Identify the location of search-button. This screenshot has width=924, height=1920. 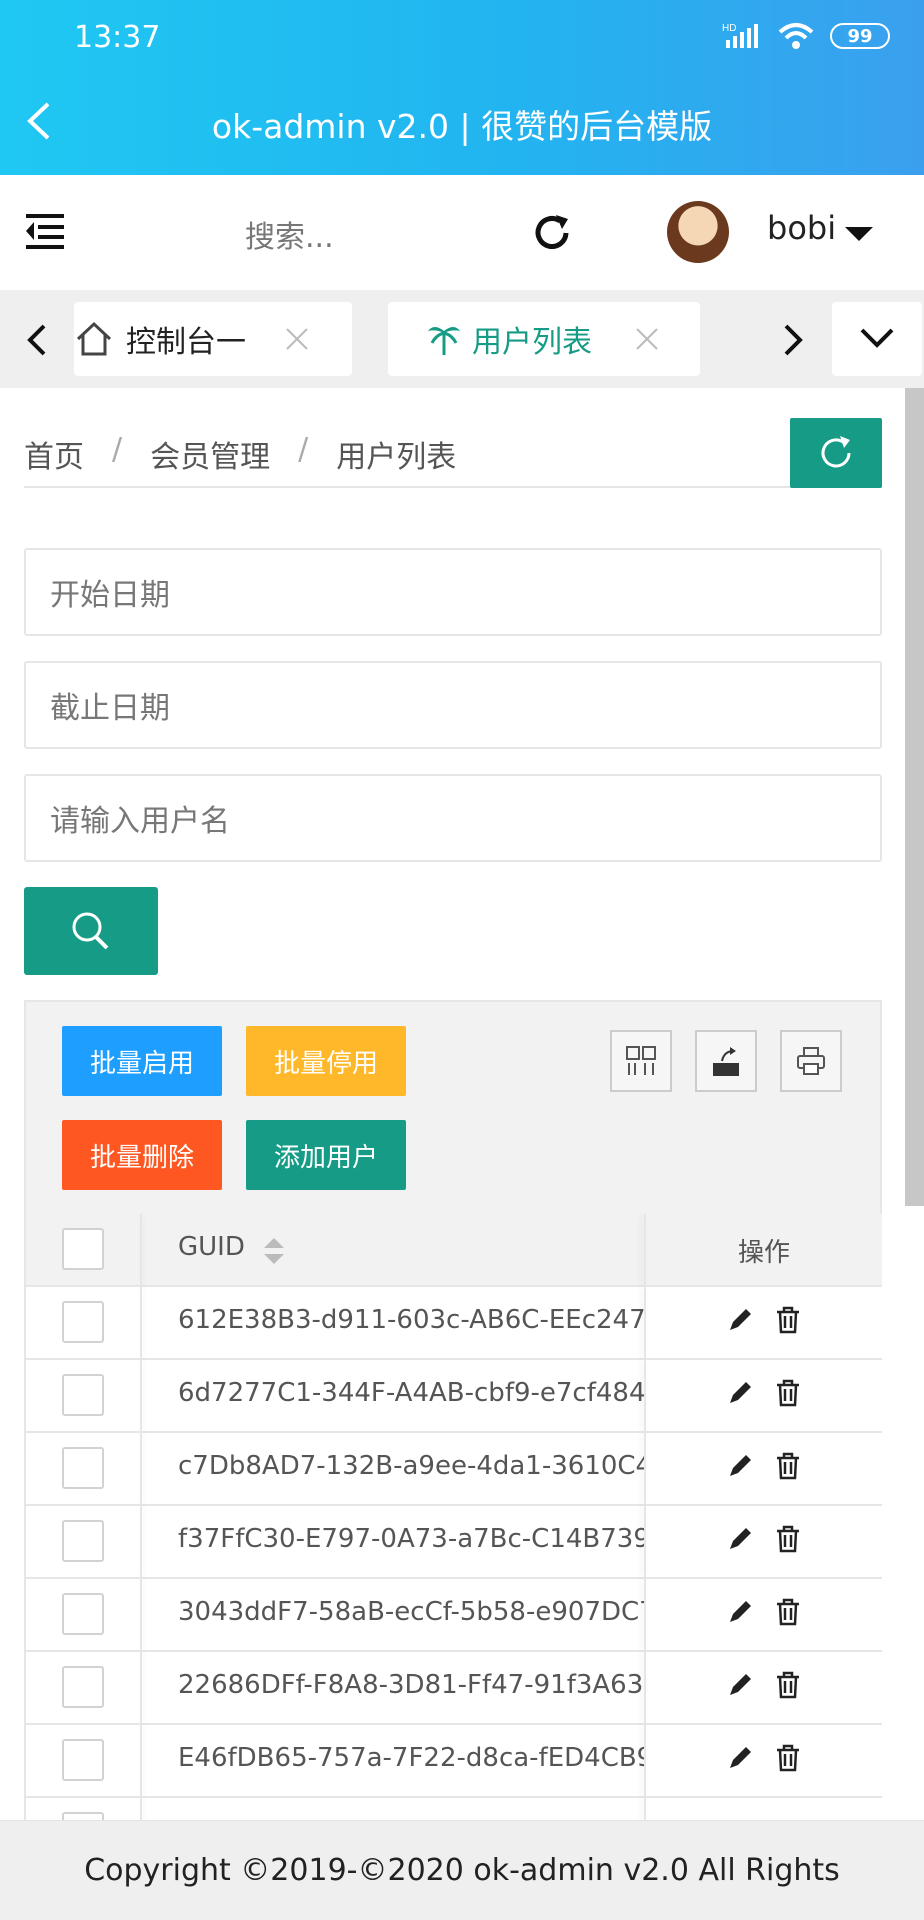
(91, 931).